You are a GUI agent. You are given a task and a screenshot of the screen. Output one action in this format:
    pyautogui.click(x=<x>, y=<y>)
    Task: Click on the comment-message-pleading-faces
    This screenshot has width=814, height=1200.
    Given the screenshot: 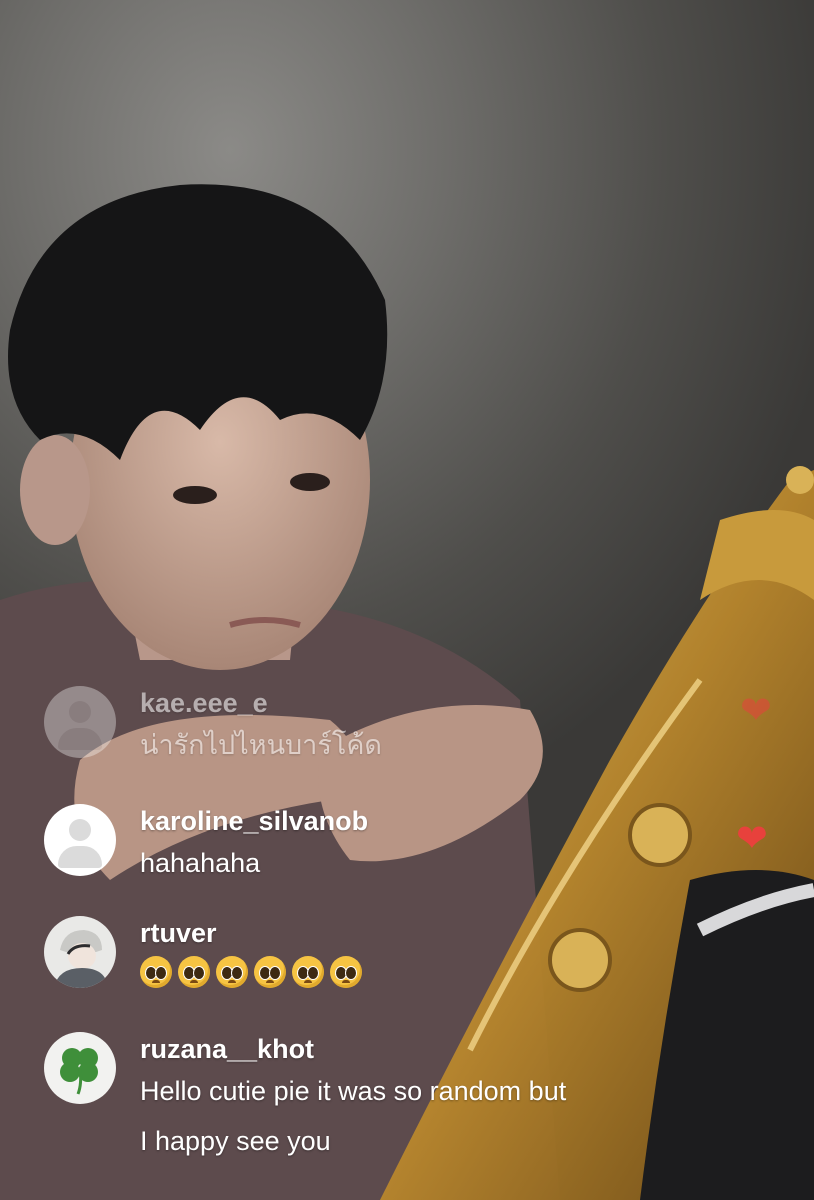 What is the action you would take?
    pyautogui.click(x=251, y=972)
    